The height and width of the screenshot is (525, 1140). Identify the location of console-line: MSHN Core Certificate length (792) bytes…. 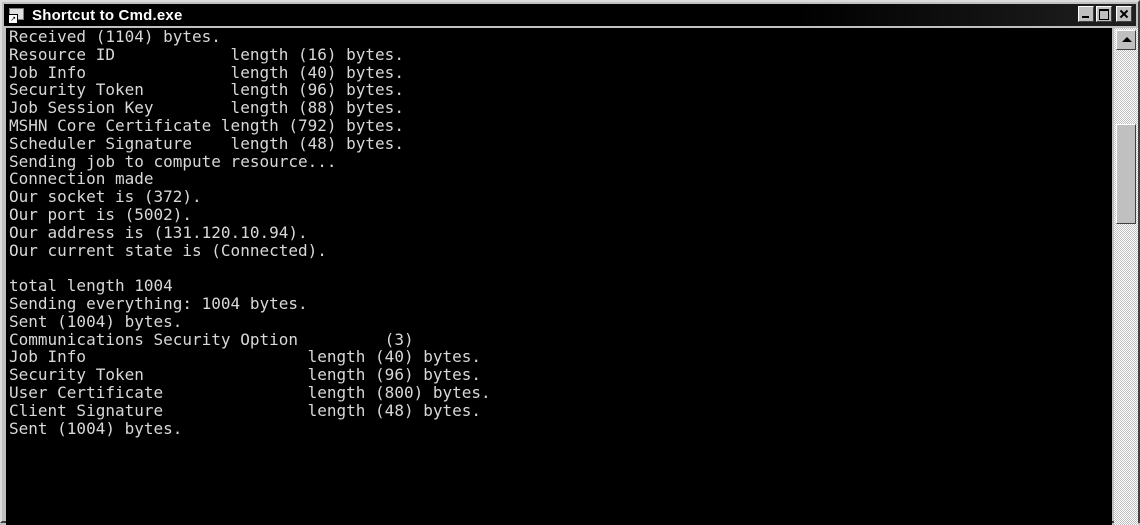
(206, 125).